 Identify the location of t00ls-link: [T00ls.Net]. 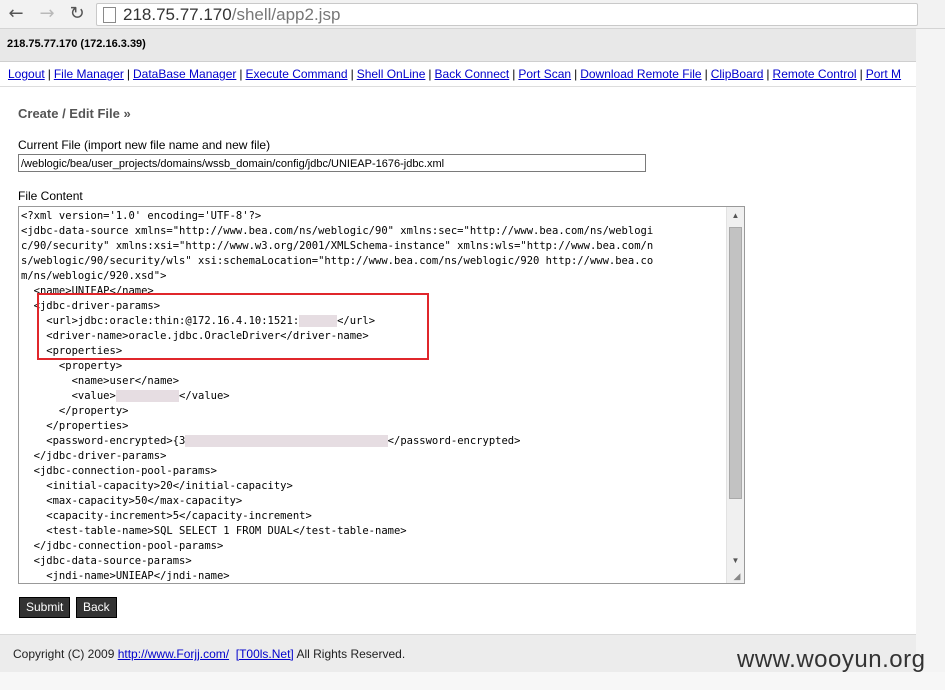
(265, 654).